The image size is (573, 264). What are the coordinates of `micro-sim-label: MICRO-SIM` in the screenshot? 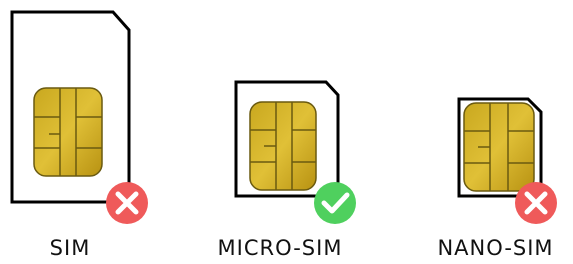 It's located at (280, 248).